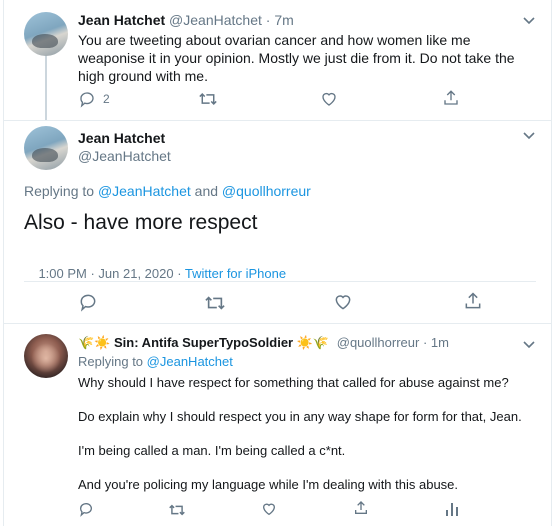 Image resolution: width=556 pixels, height=526 pixels. What do you see at coordinates (3, 263) in the screenshot?
I see `frame-left-border` at bounding box center [3, 263].